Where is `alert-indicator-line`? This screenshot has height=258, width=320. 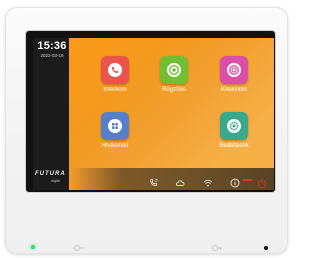
alert-indicator-line is located at coordinates (247, 180).